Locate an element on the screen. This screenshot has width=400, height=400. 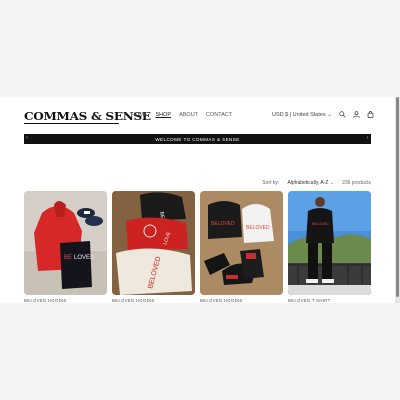
nav-shop: SHOP is located at coordinates (164, 115).